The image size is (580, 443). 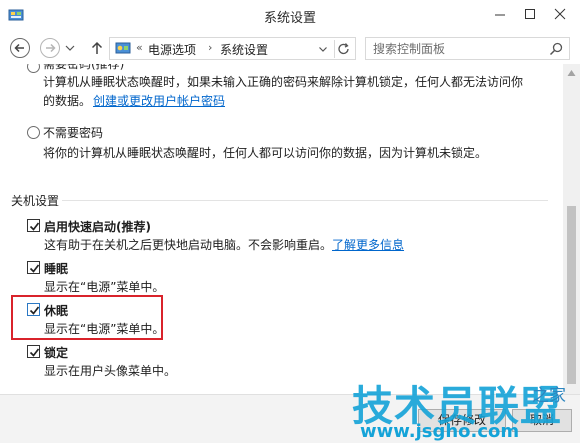 I want to click on fast-startup-checkbox, so click(x=33, y=225).